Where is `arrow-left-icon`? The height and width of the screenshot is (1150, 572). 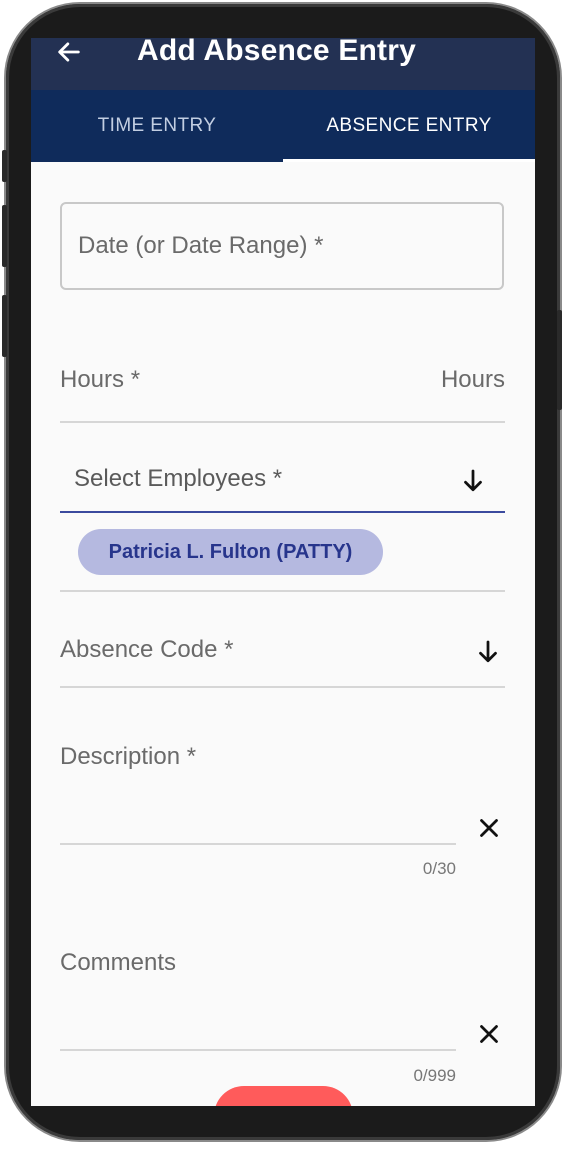
arrow-left-icon is located at coordinates (69, 52).